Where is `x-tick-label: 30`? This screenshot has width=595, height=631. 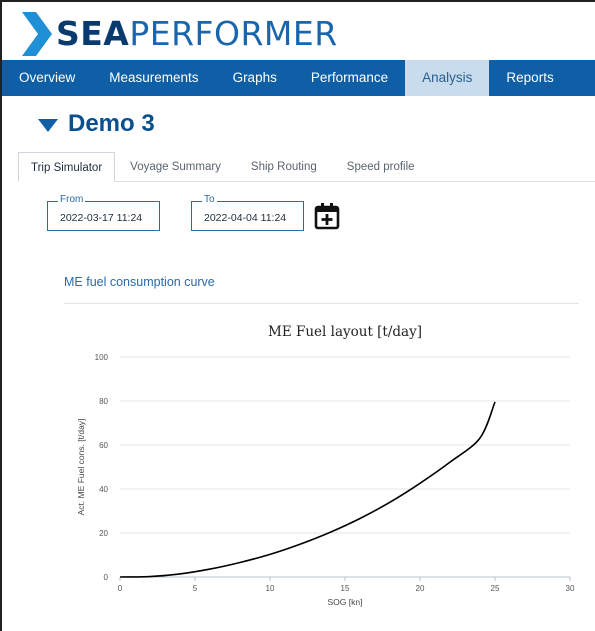
x-tick-label: 30 is located at coordinates (570, 588).